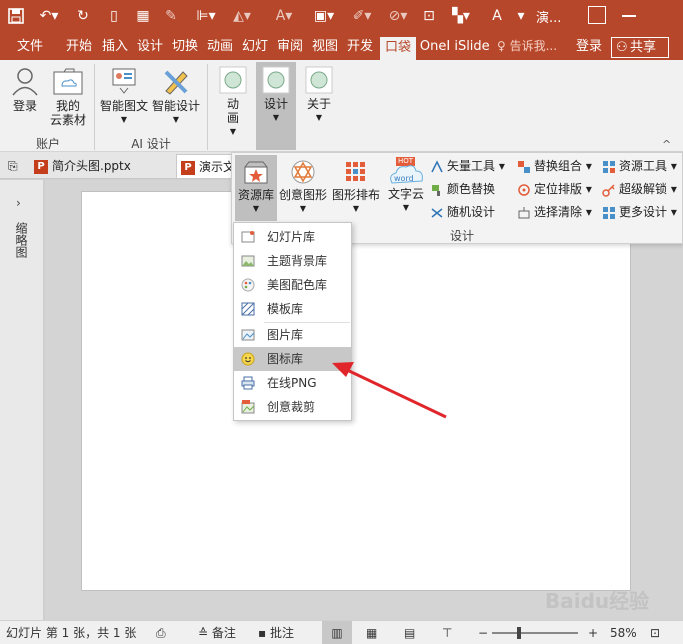 This screenshot has width=683, height=644. Describe the element at coordinates (524, 212) in the screenshot. I see `select-icon` at that location.